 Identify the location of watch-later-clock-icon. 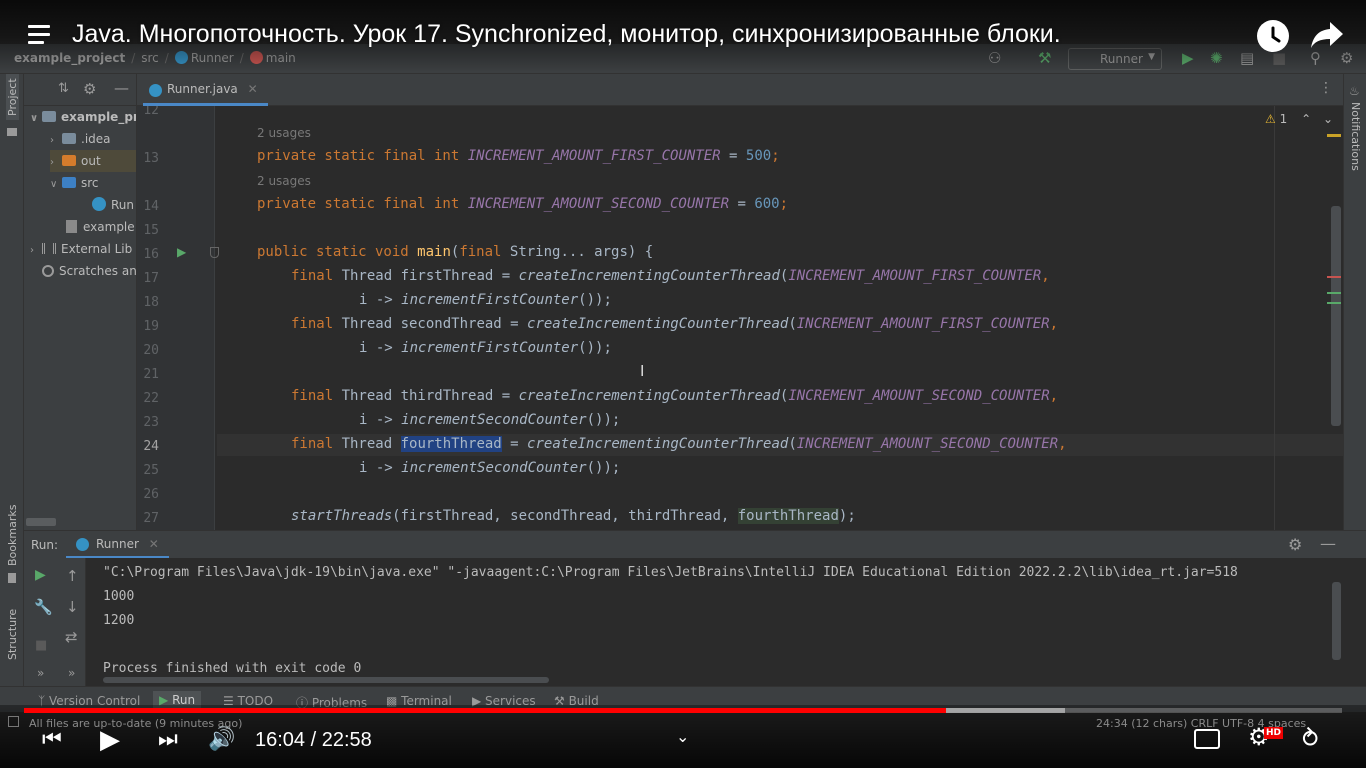
(1273, 36).